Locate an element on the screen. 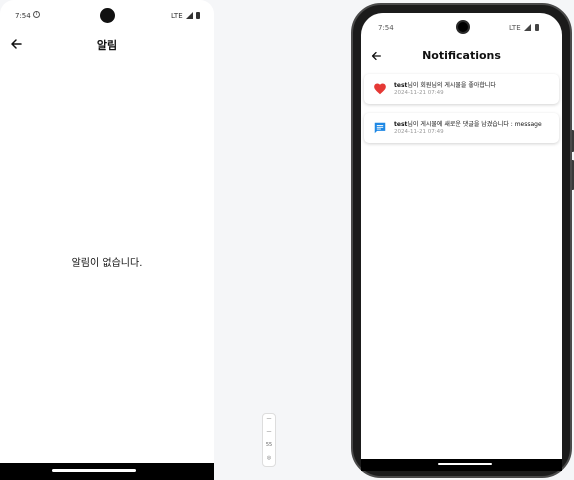 Image resolution: width=574 pixels, height=480 pixels. page-title: 알림 is located at coordinates (107, 45).